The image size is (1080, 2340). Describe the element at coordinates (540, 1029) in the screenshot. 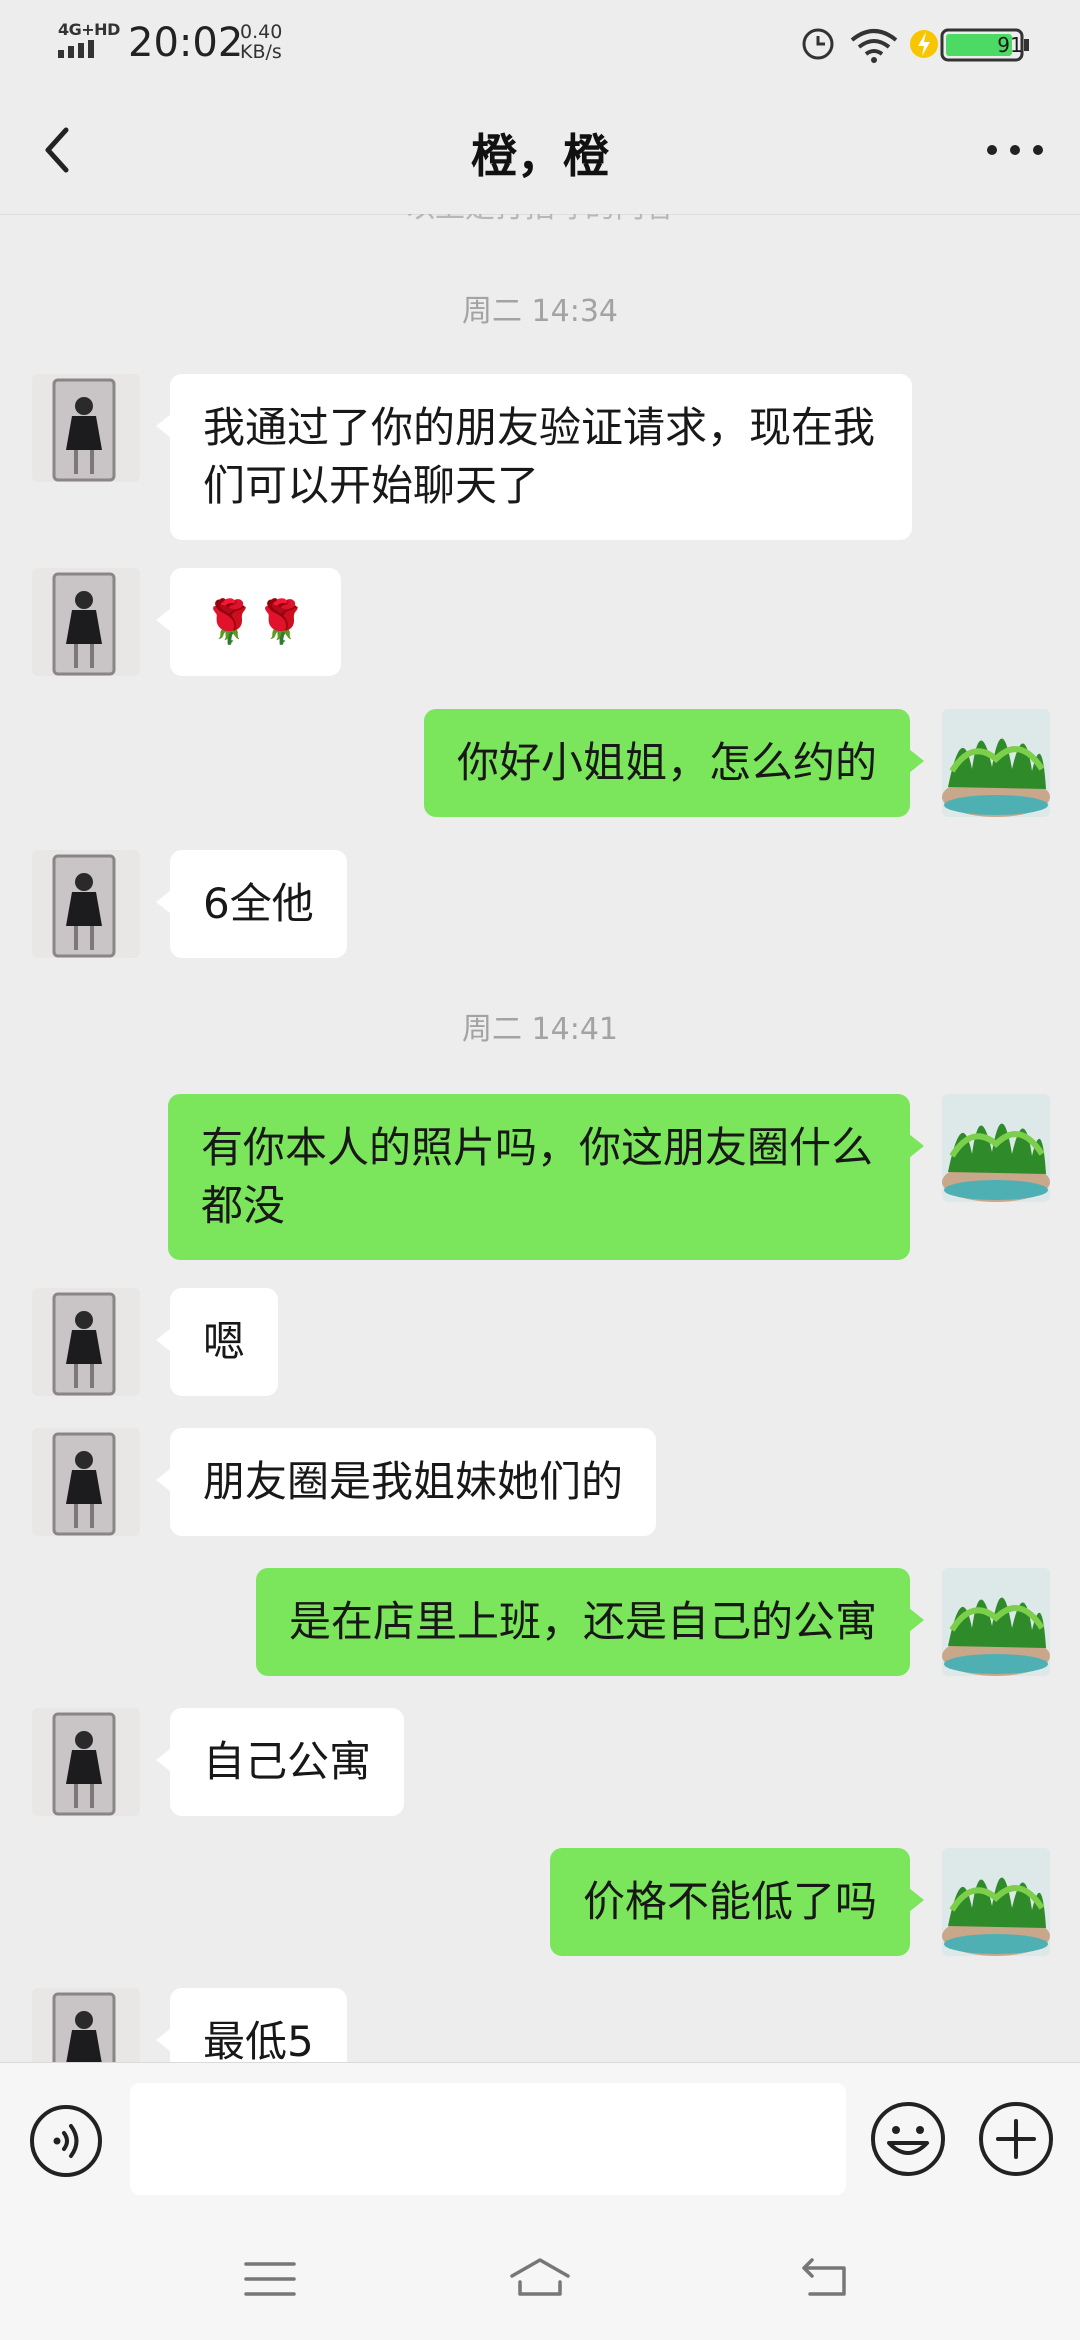

I see `timestamp: 周二 14:41` at that location.